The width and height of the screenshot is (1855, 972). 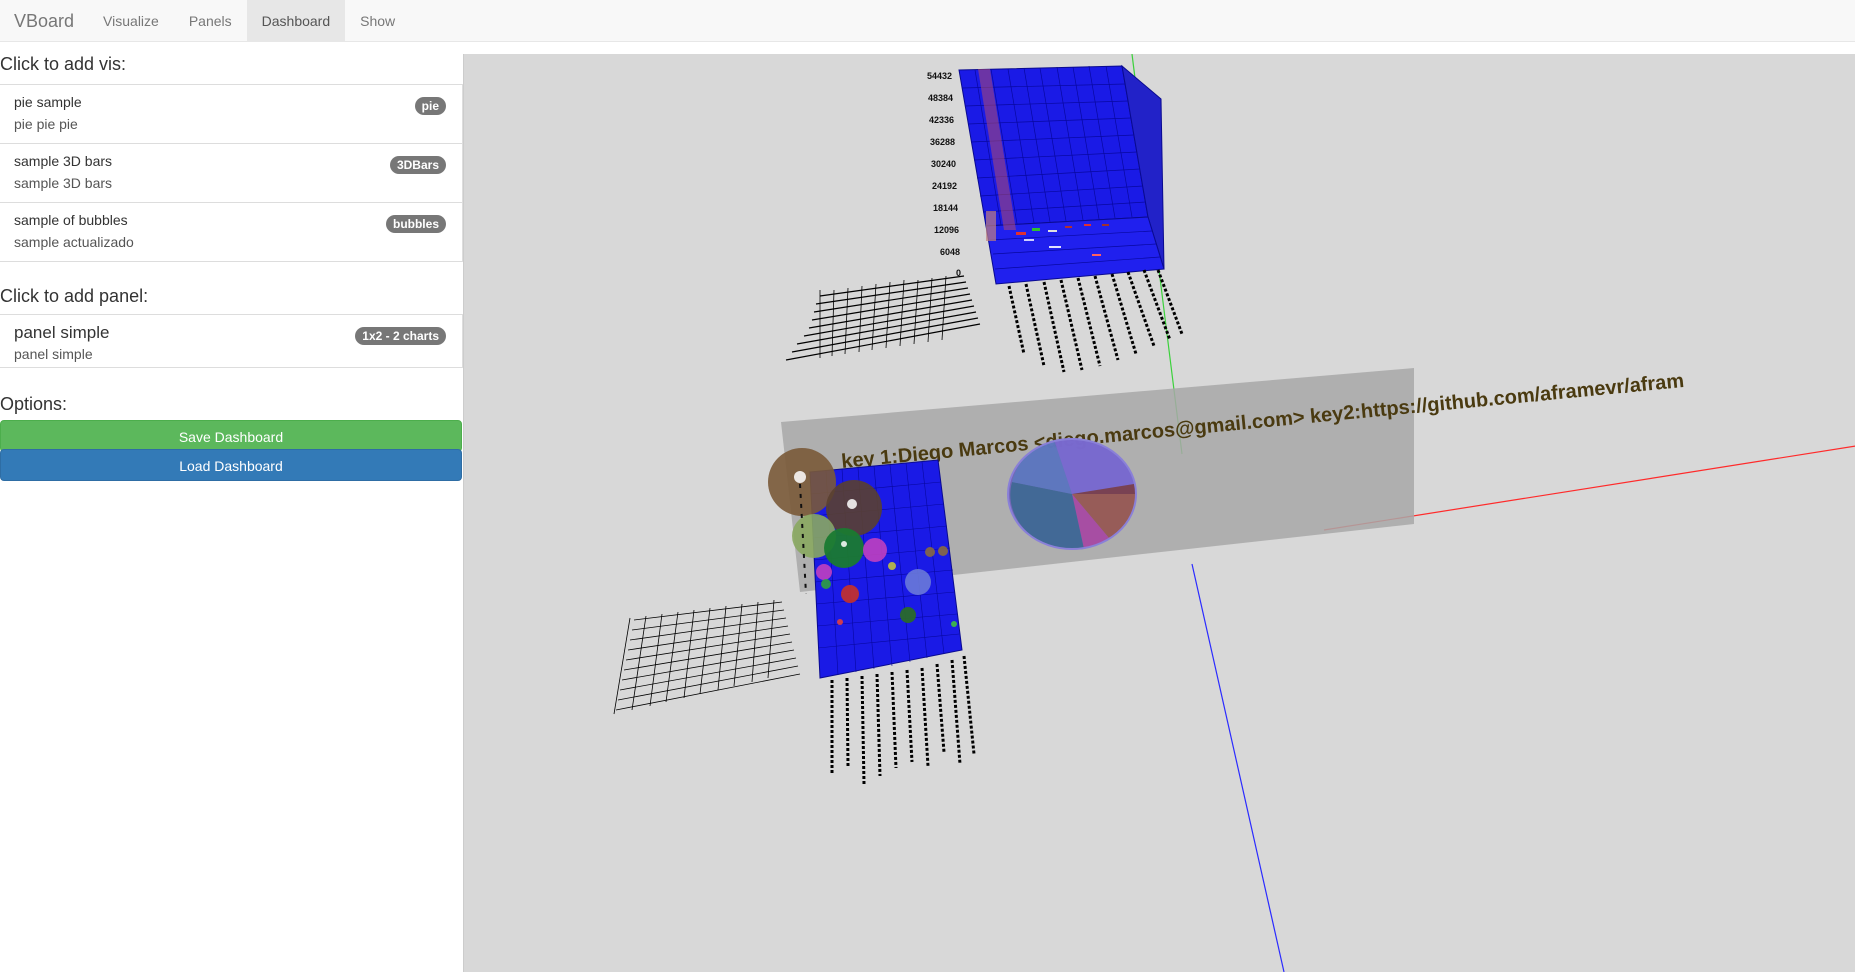 I want to click on brand-logo: VBoard, so click(x=44, y=20).